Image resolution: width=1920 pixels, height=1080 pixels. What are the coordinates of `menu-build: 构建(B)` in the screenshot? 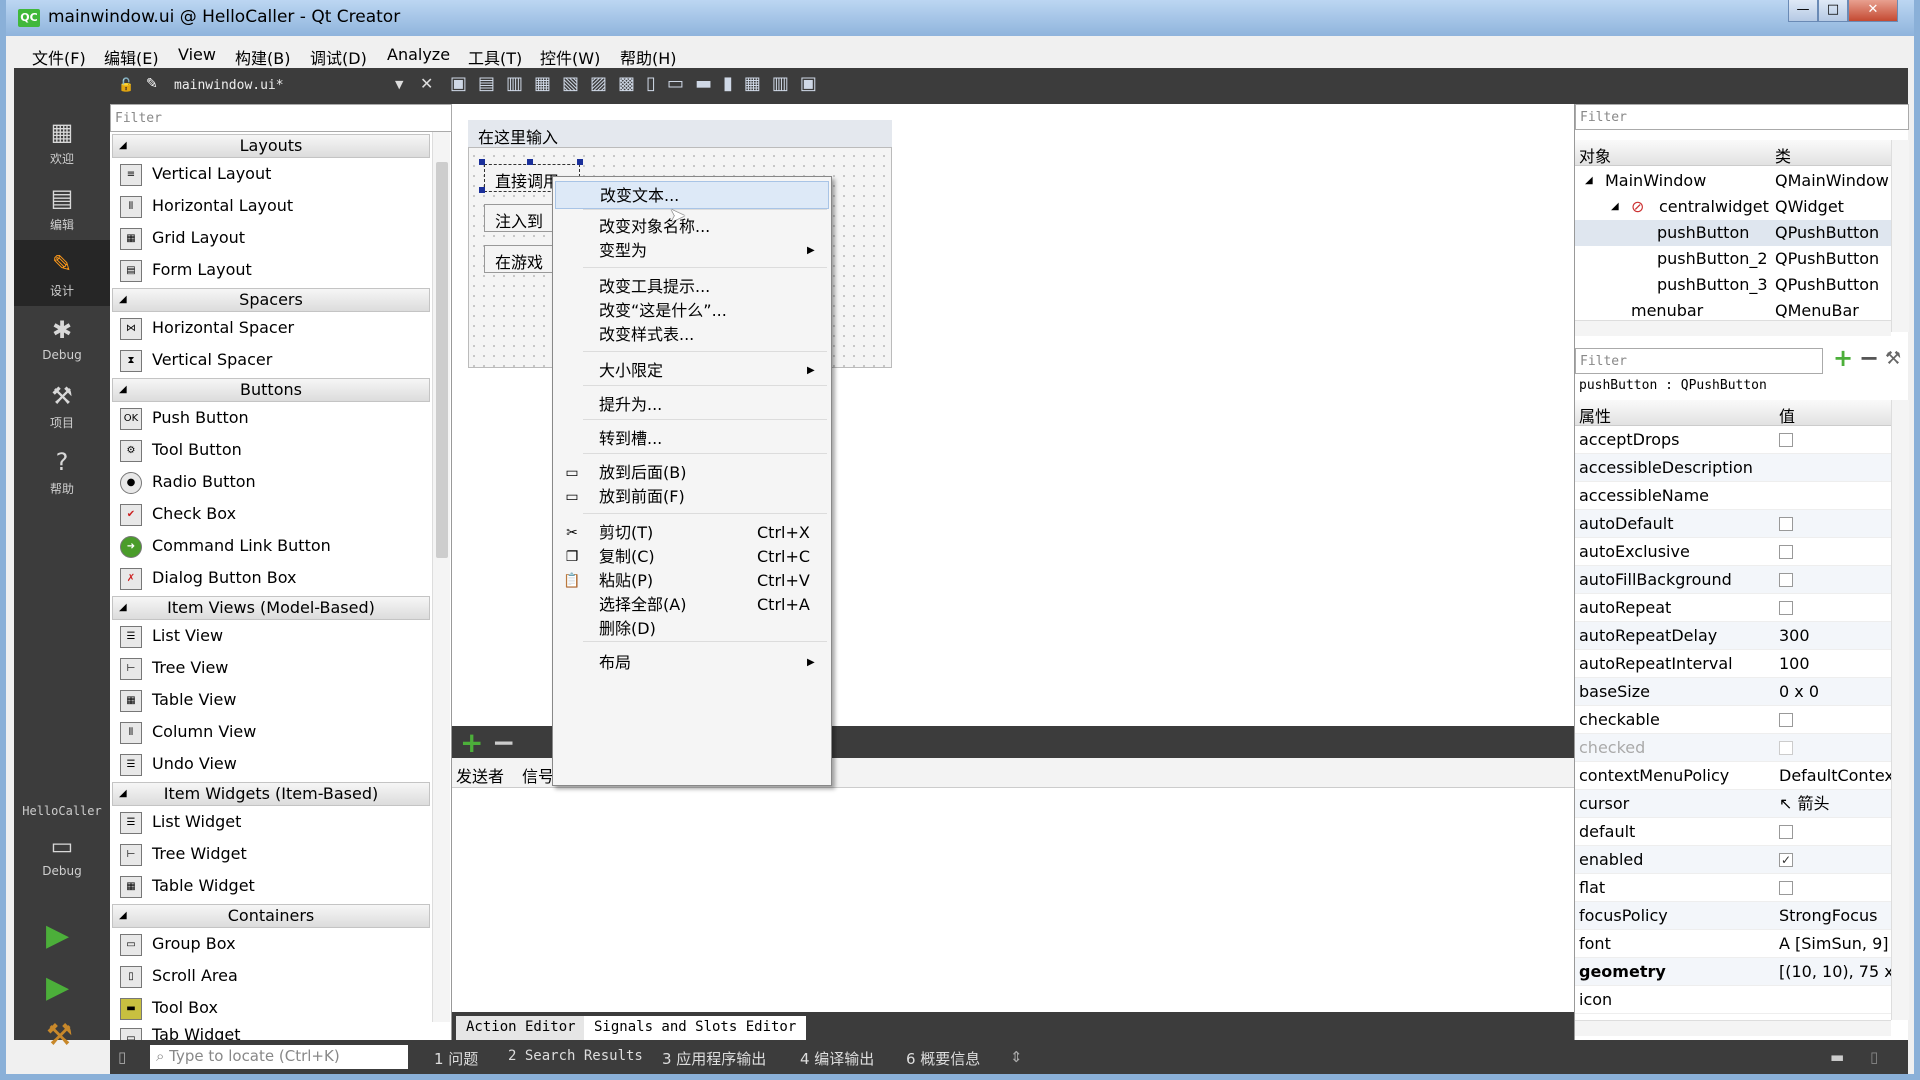 It's located at (262, 57).